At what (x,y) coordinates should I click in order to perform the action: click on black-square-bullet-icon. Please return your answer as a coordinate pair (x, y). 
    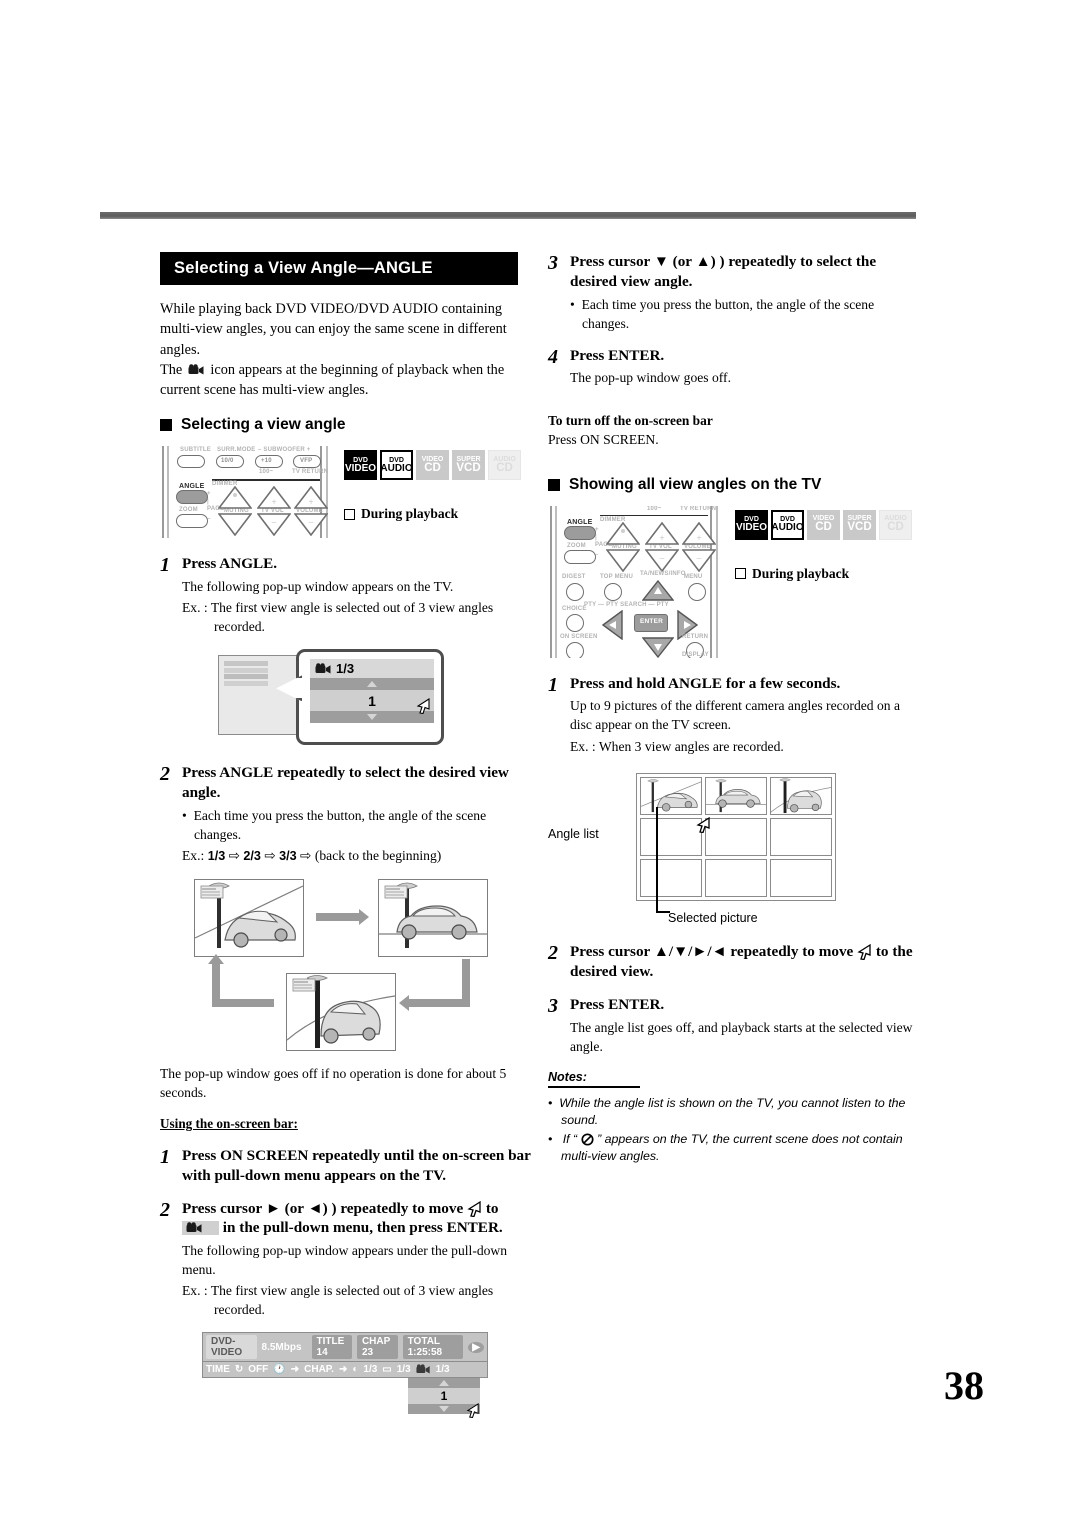
    Looking at the image, I should click on (554, 484).